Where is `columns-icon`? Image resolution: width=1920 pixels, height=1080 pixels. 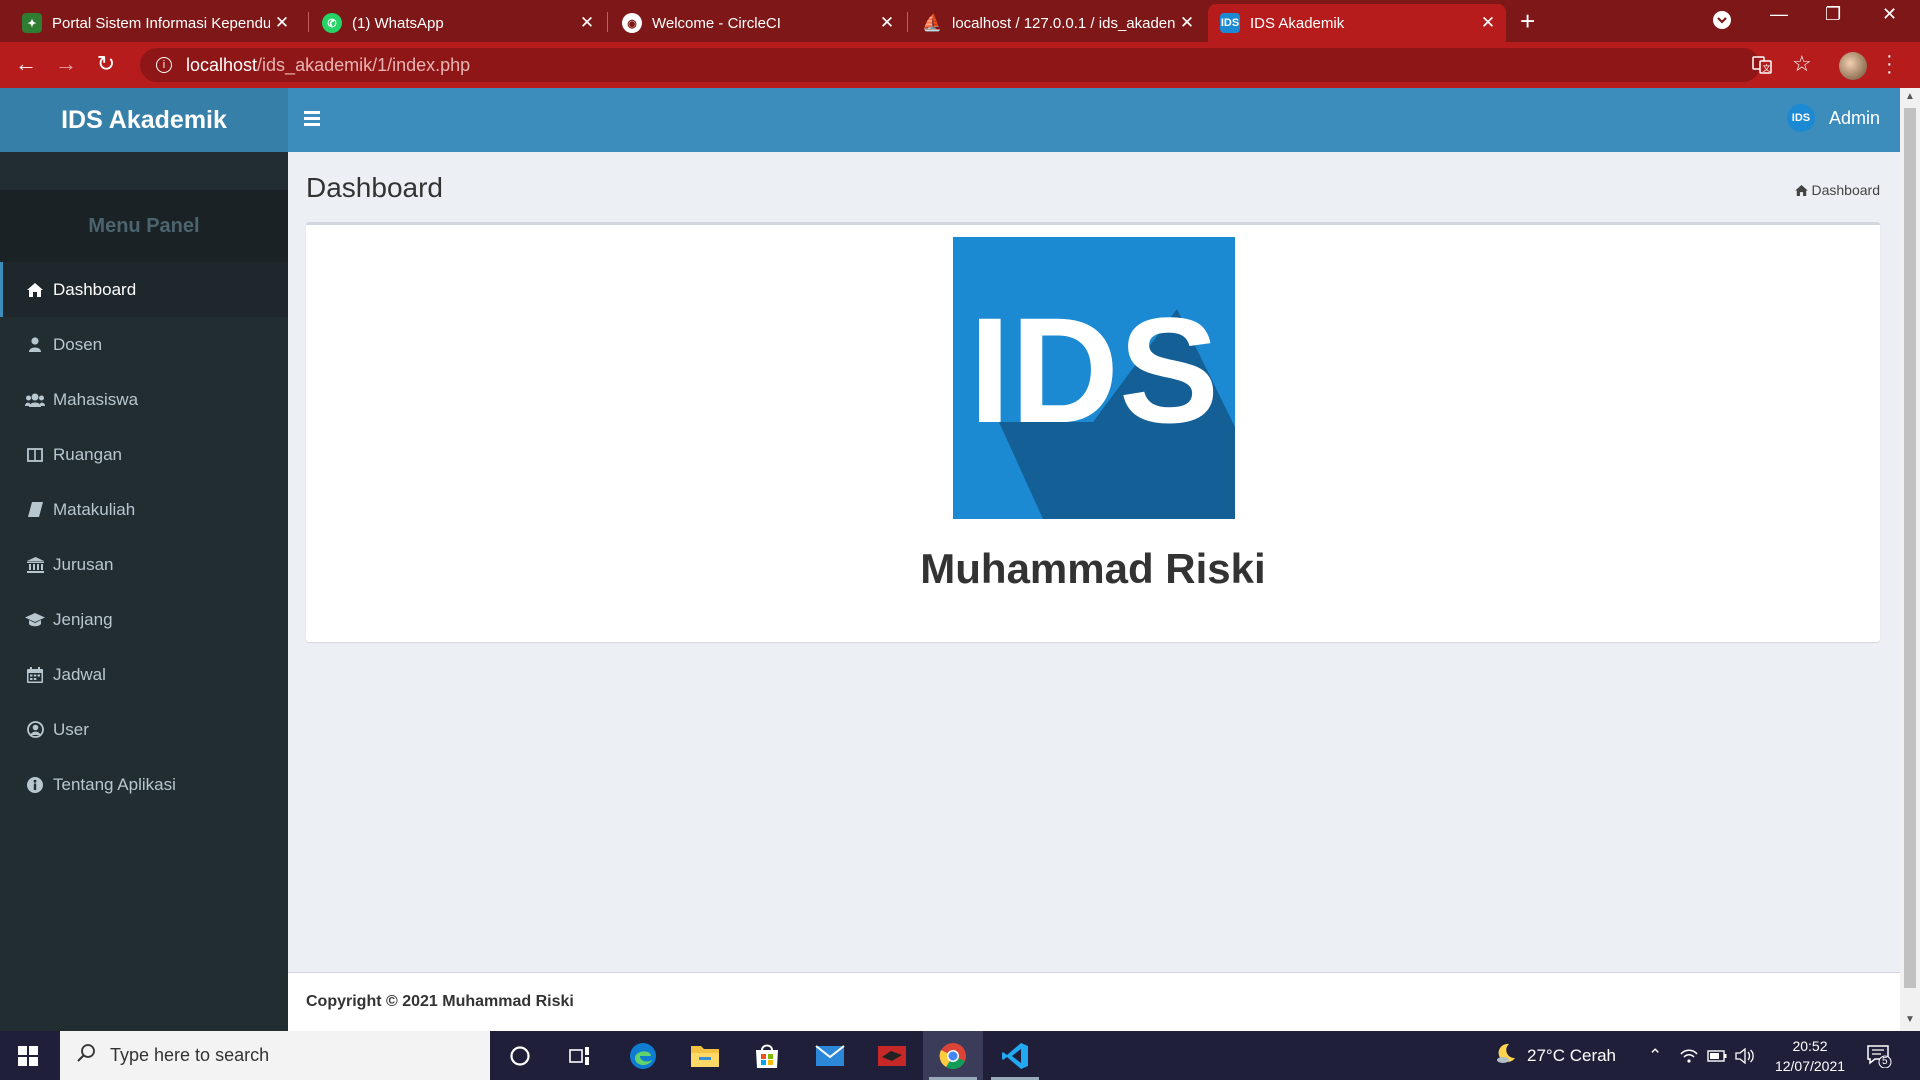
columns-icon is located at coordinates (35, 454).